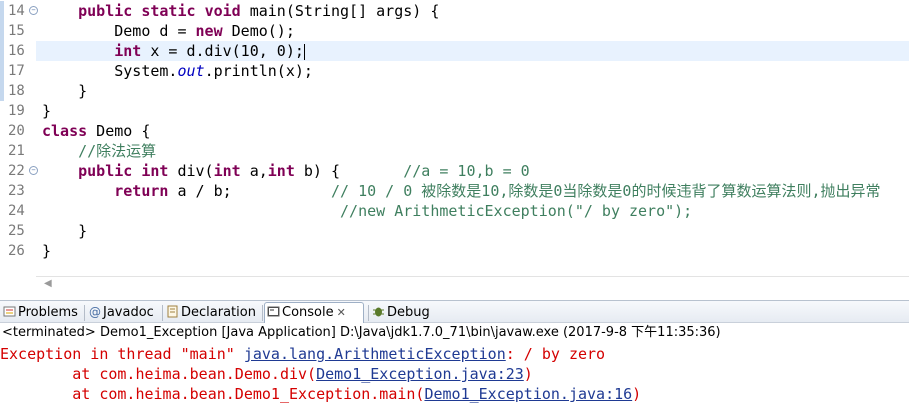 The image size is (909, 411). What do you see at coordinates (16, 251) in the screenshot?
I see `line-number: 26` at bounding box center [16, 251].